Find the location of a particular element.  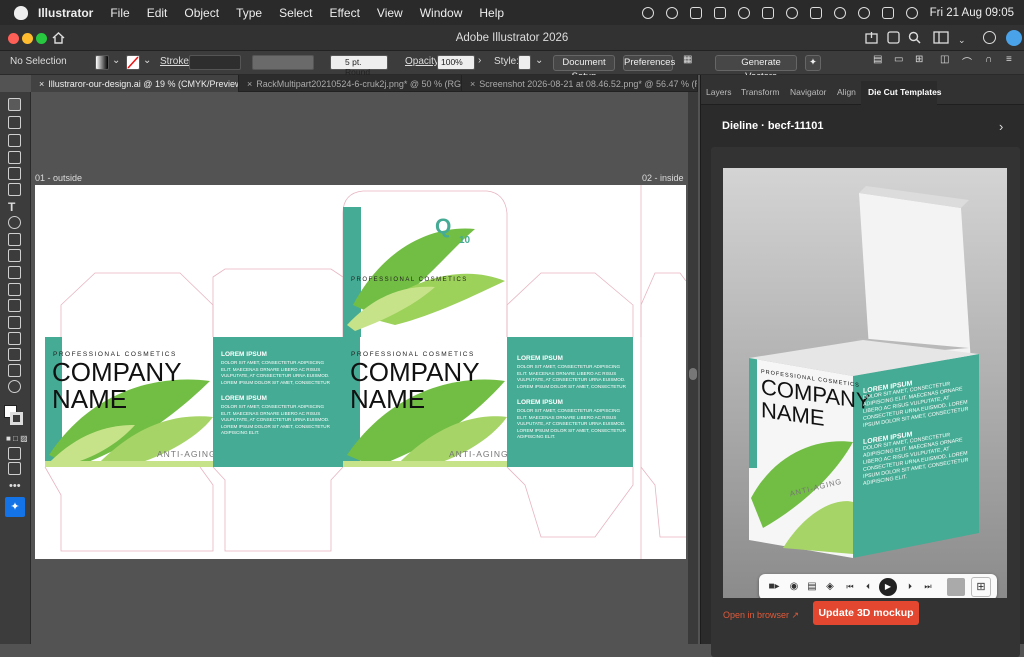

menu-help: Help is located at coordinates (491, 13).